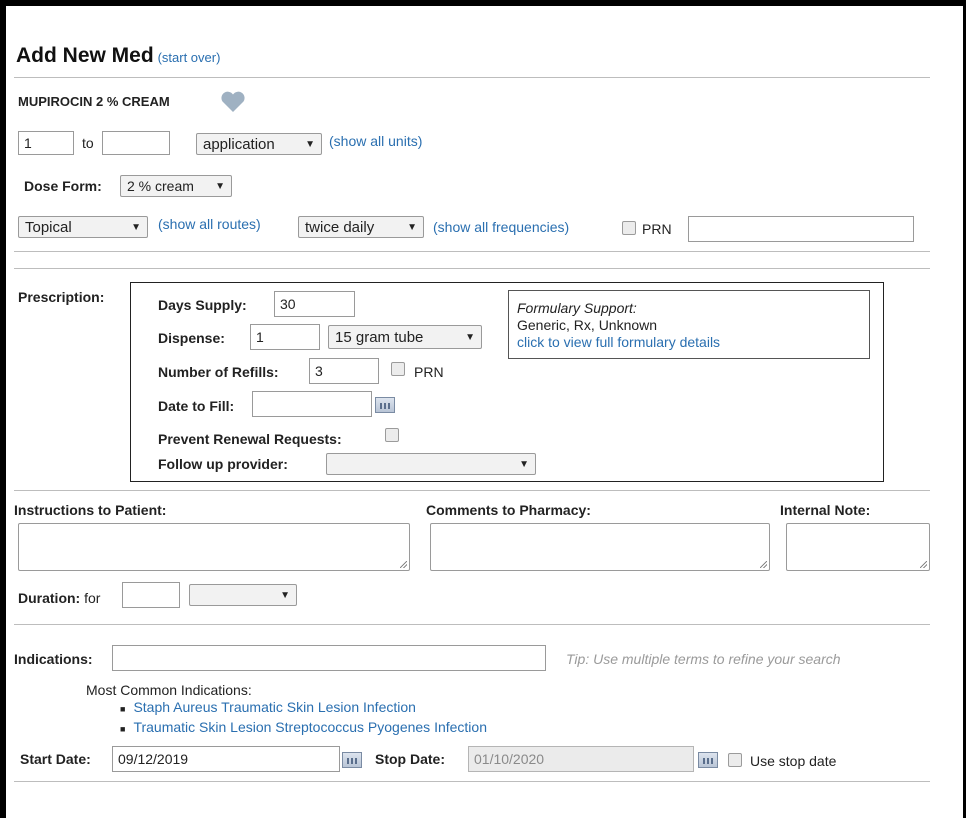  Describe the element at coordinates (329, 658) in the screenshot. I see `indications-input` at that location.